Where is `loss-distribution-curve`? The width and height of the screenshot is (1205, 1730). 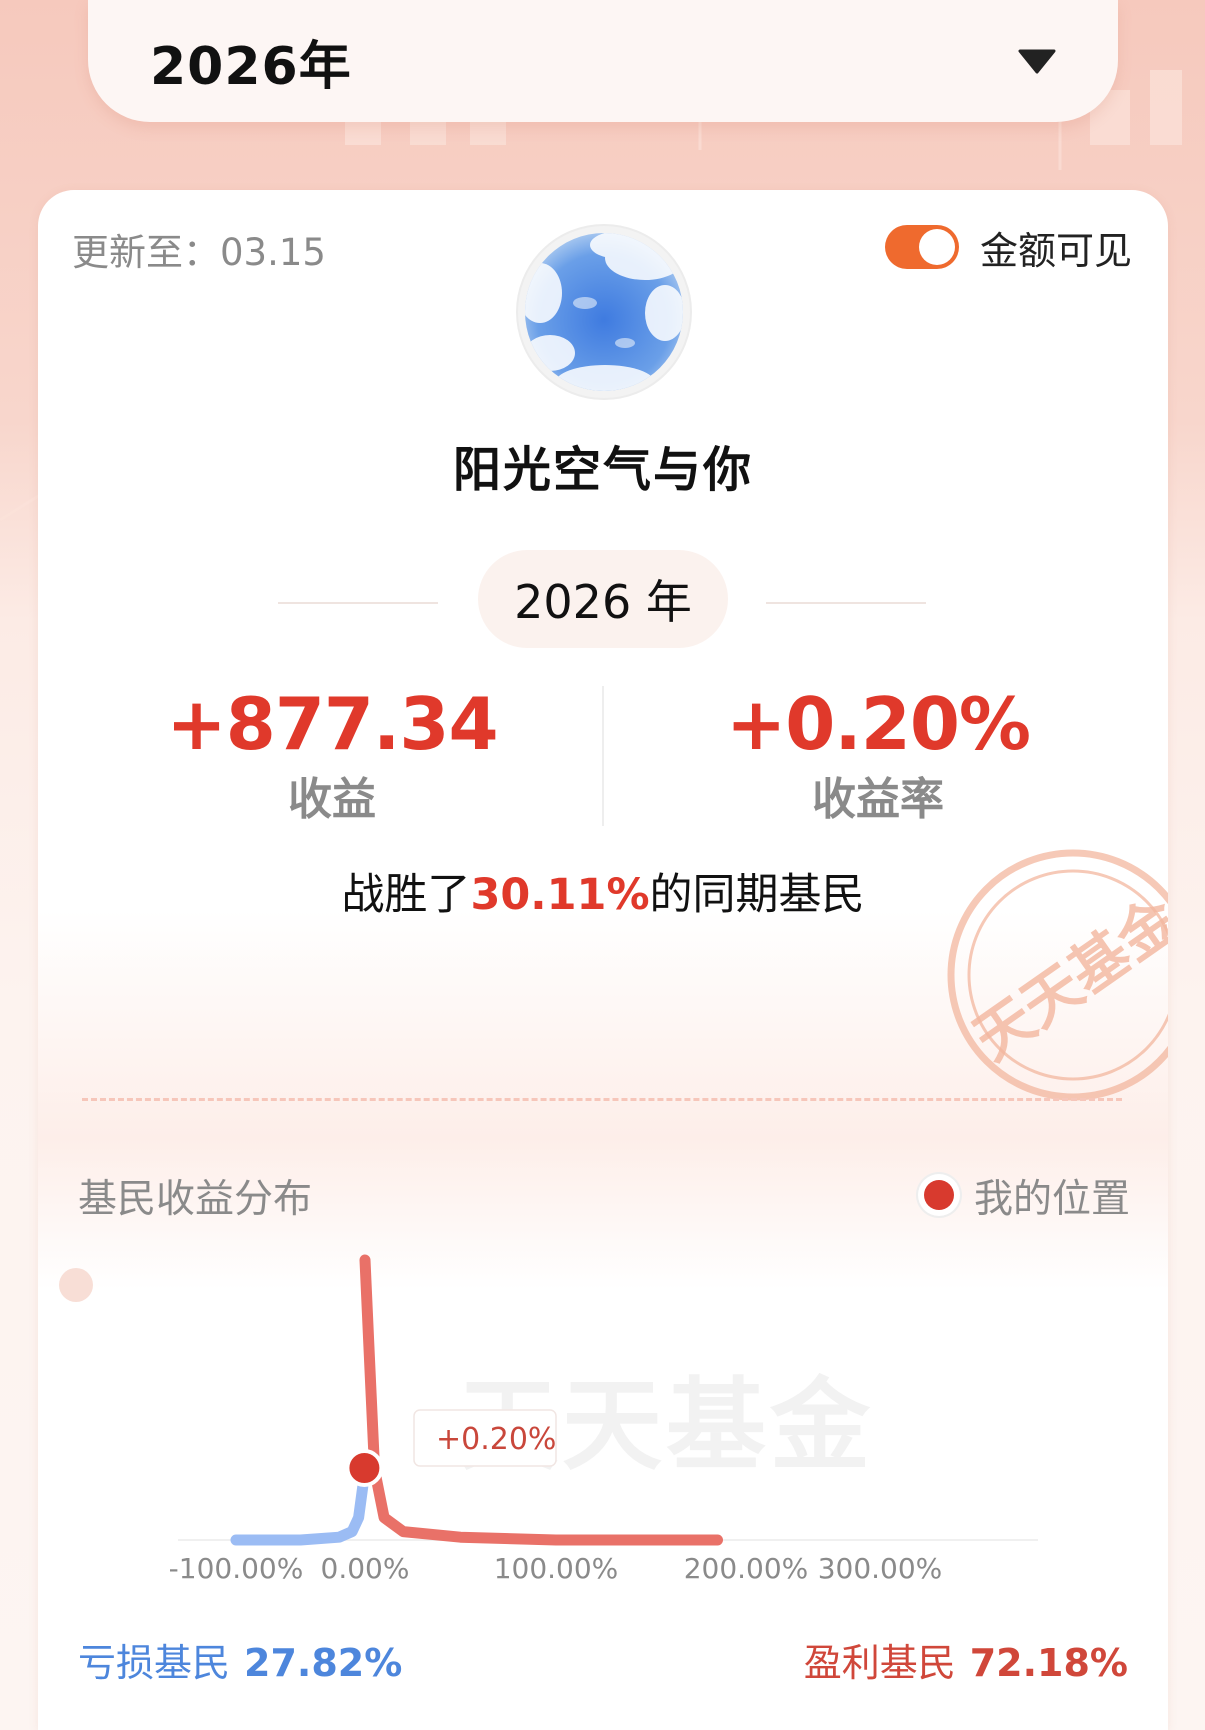
loss-distribution-curve is located at coordinates (300, 1505).